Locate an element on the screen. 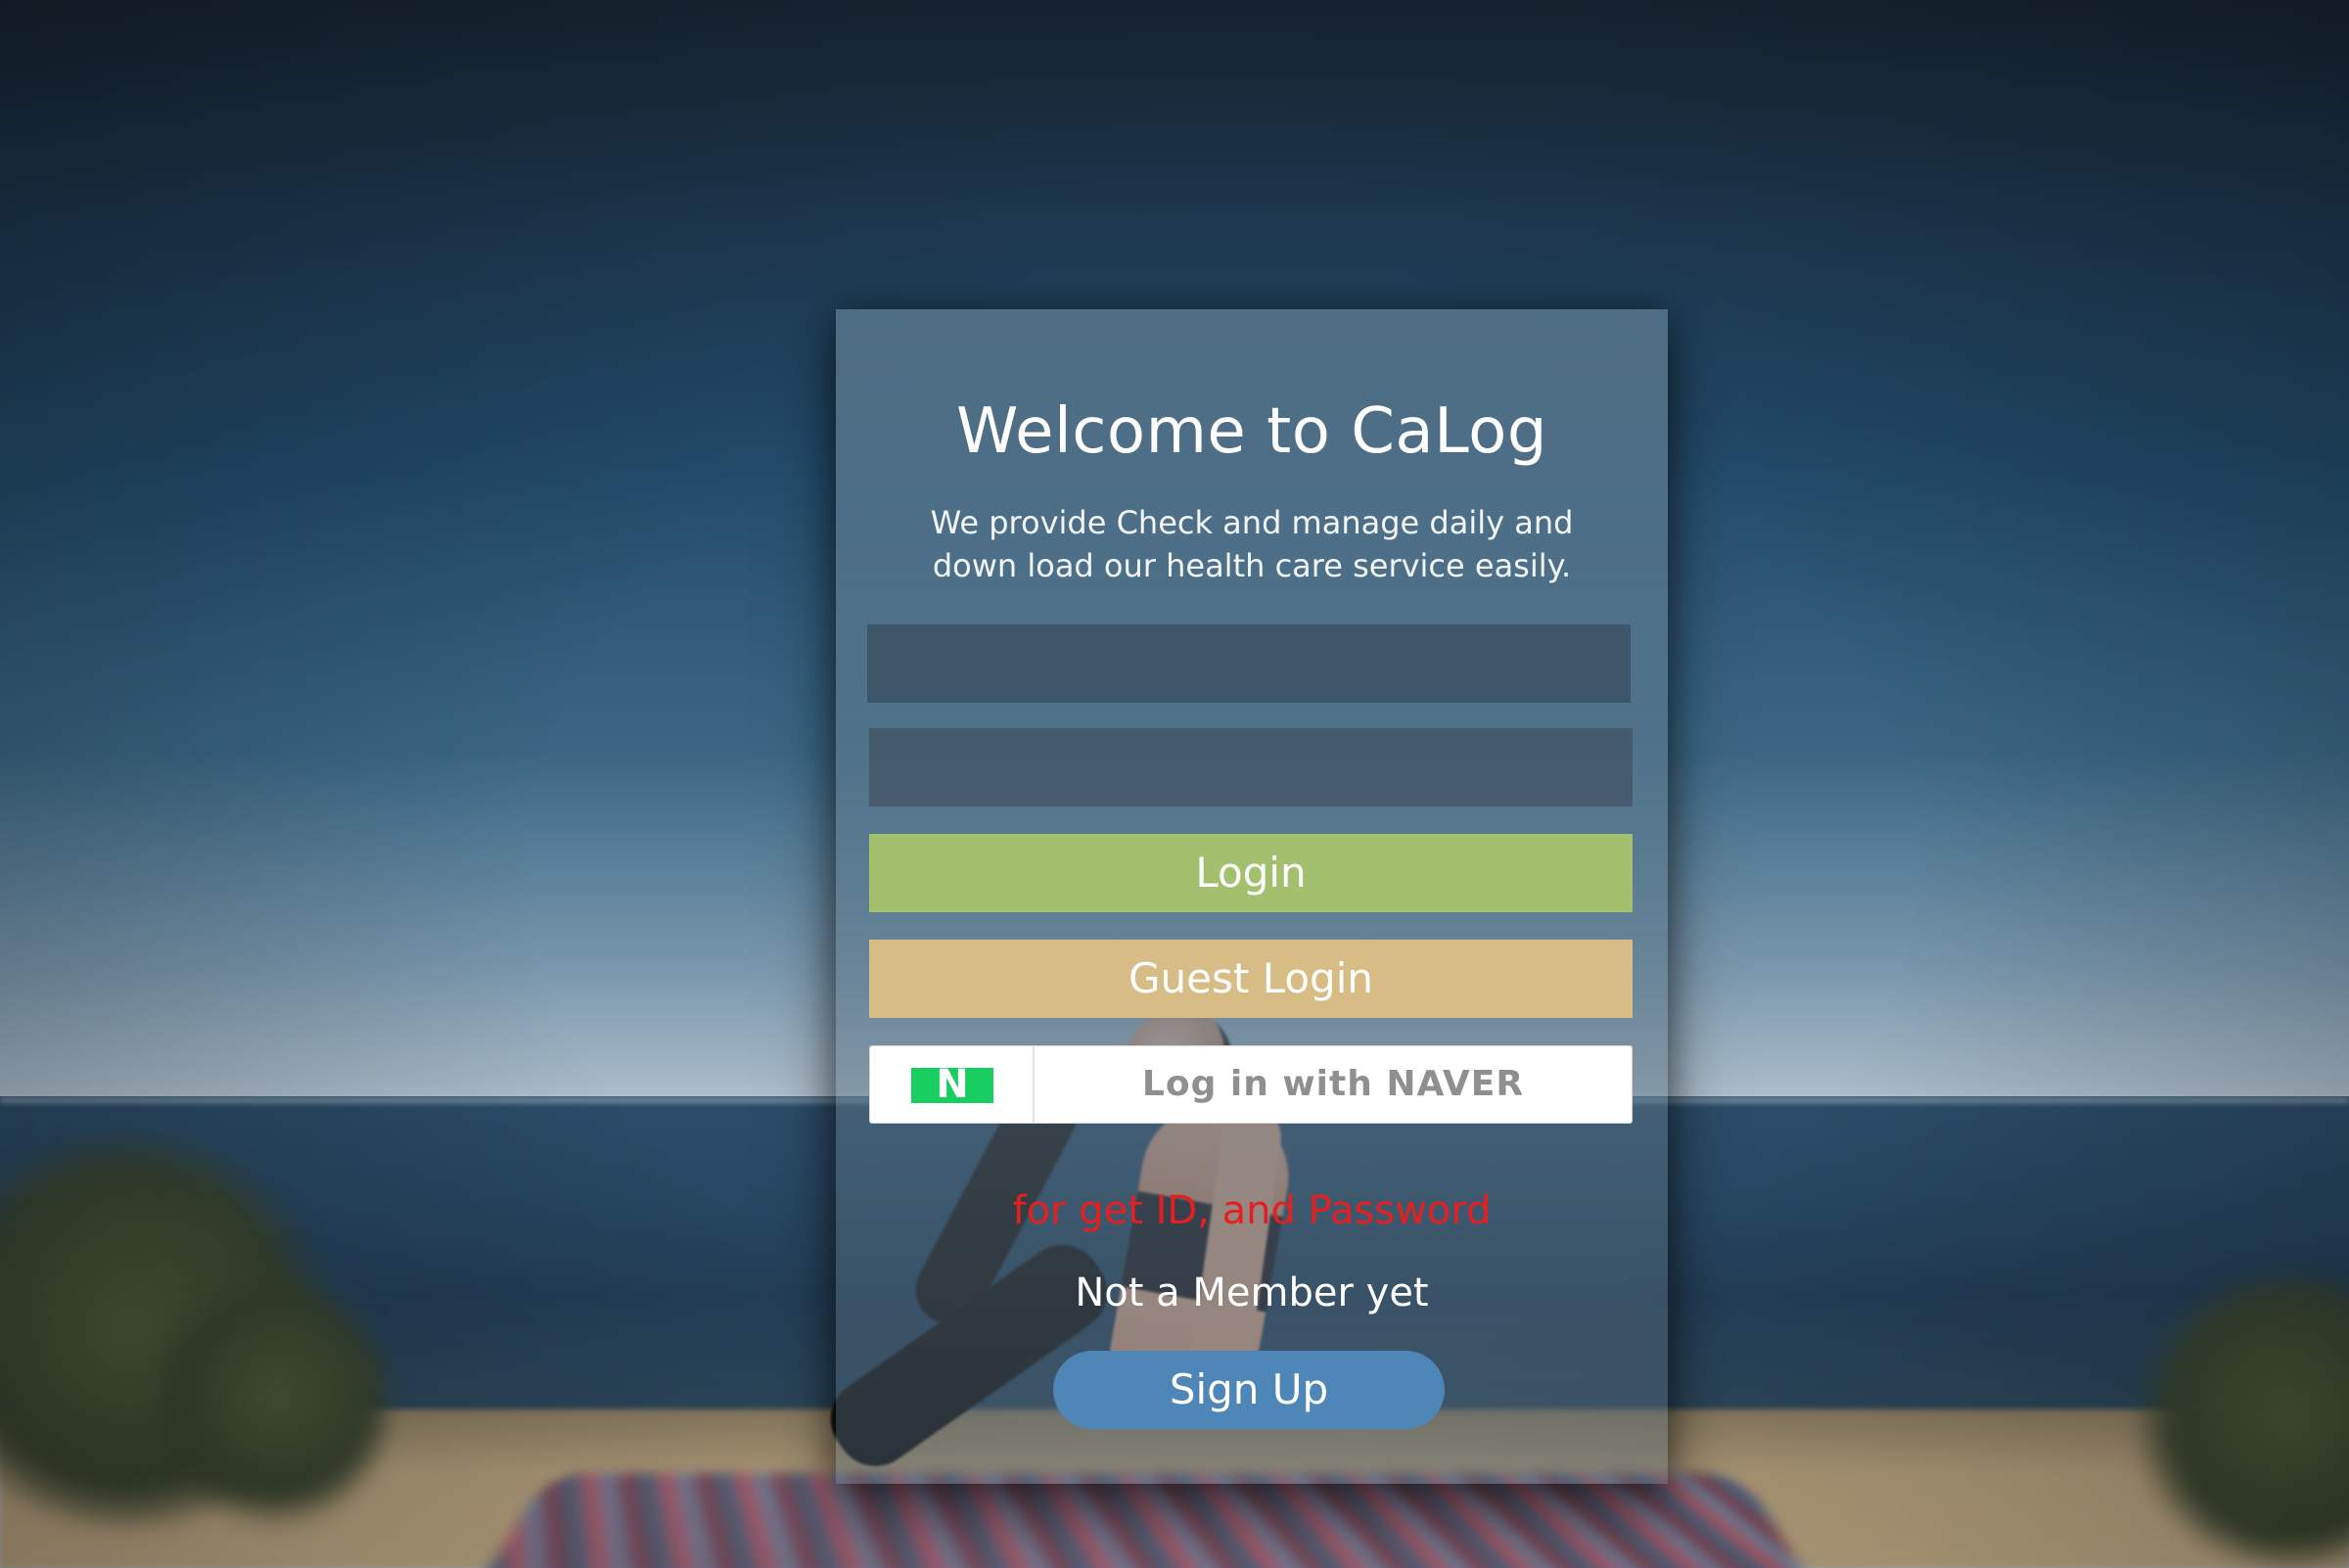 The image size is (2349, 1568). yoga-mat is located at coordinates (1145, 1520).